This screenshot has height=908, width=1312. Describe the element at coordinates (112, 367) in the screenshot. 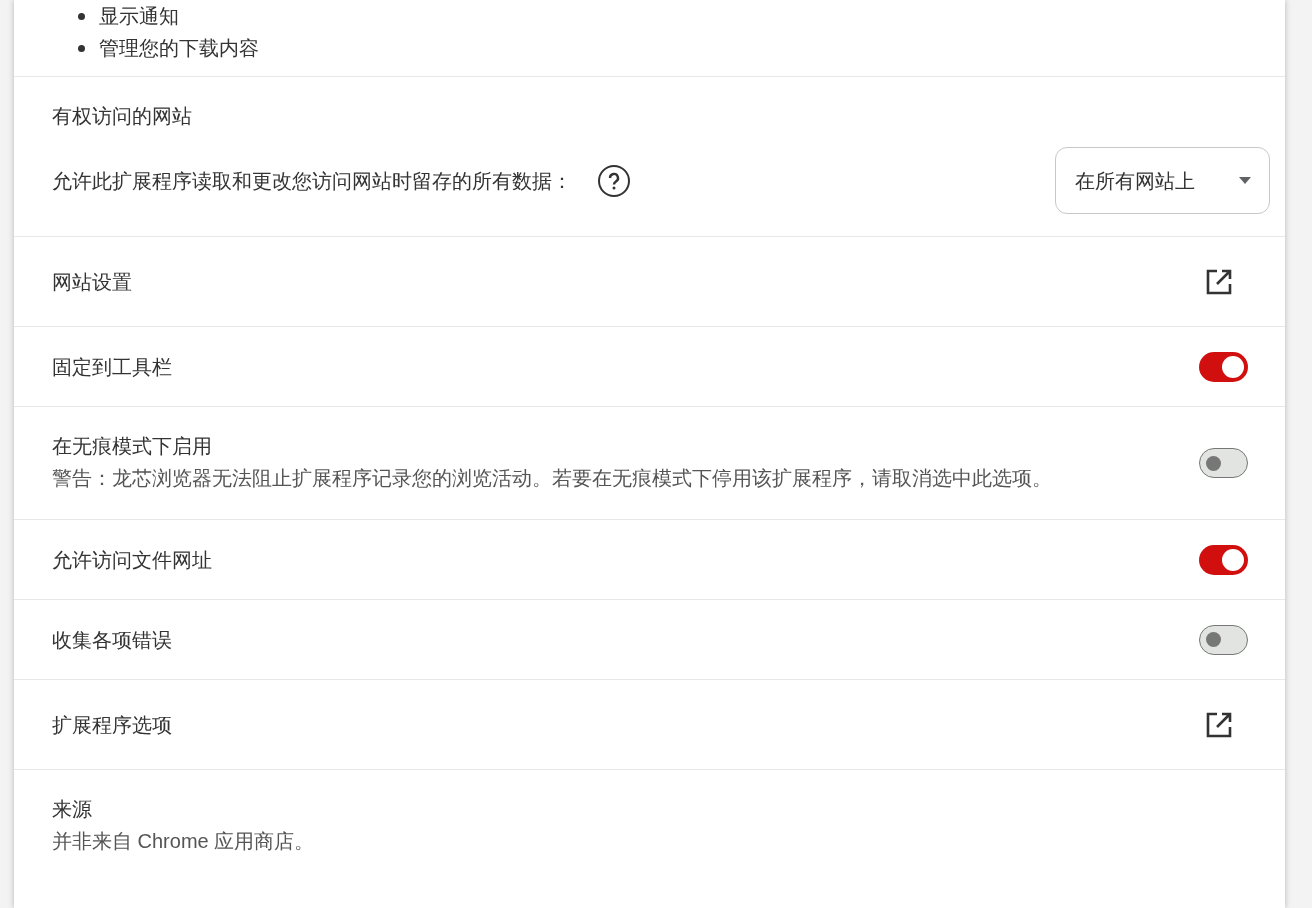

I see `row-title: 固定到工具栏` at that location.